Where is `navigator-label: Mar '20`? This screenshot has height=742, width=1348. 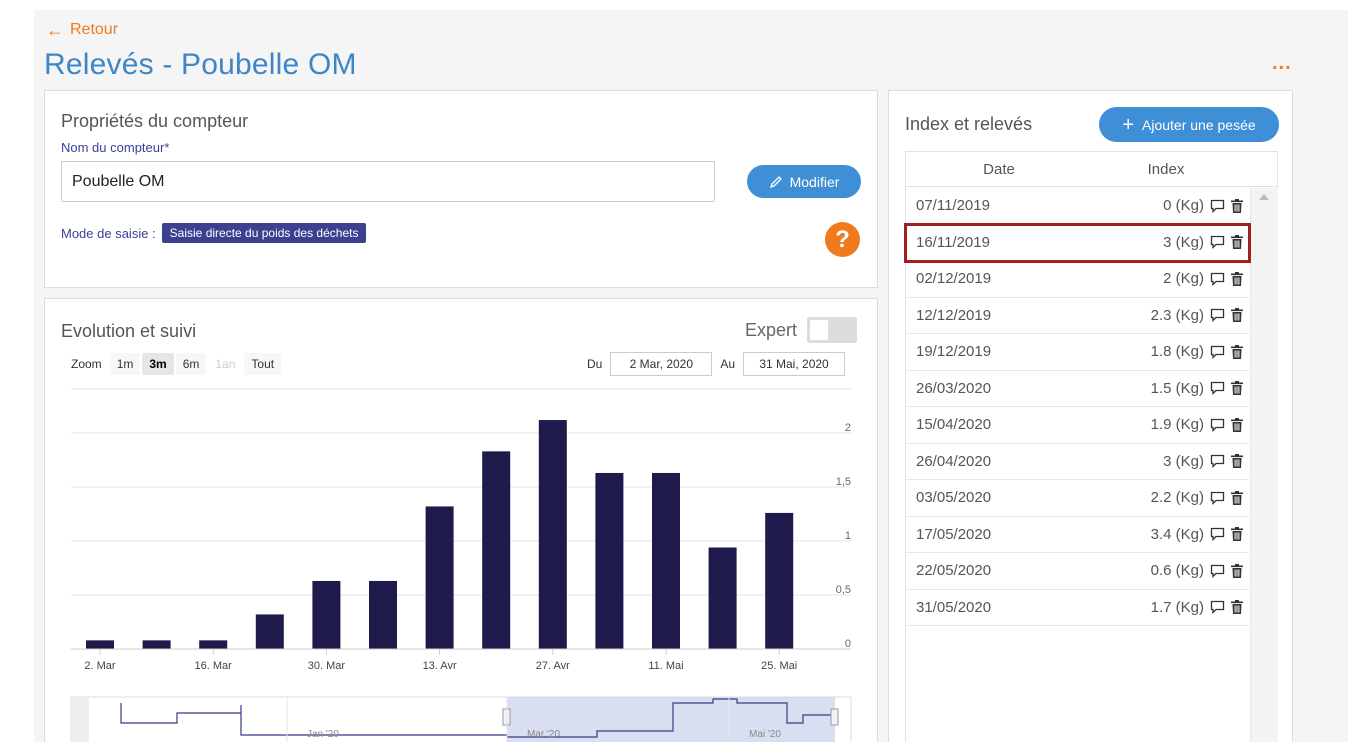
navigator-label: Mar '20 is located at coordinates (543, 734).